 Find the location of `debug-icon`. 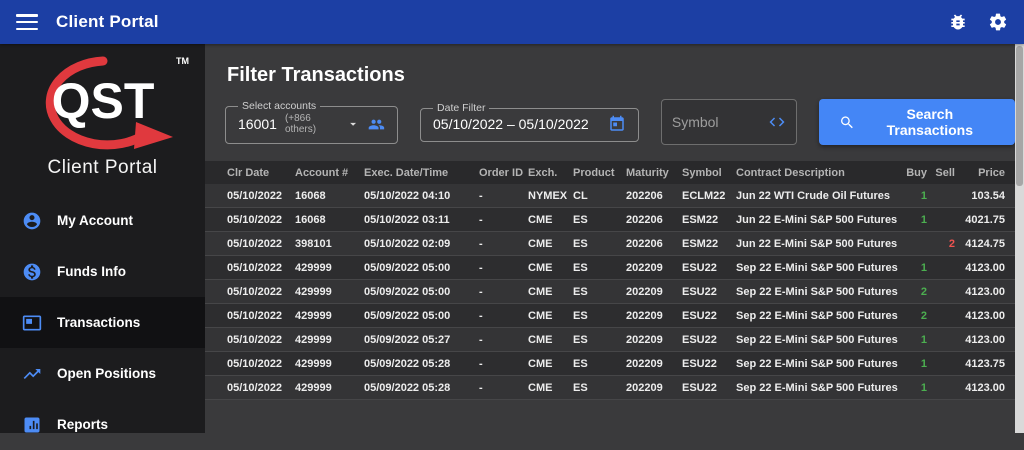

debug-icon is located at coordinates (958, 22).